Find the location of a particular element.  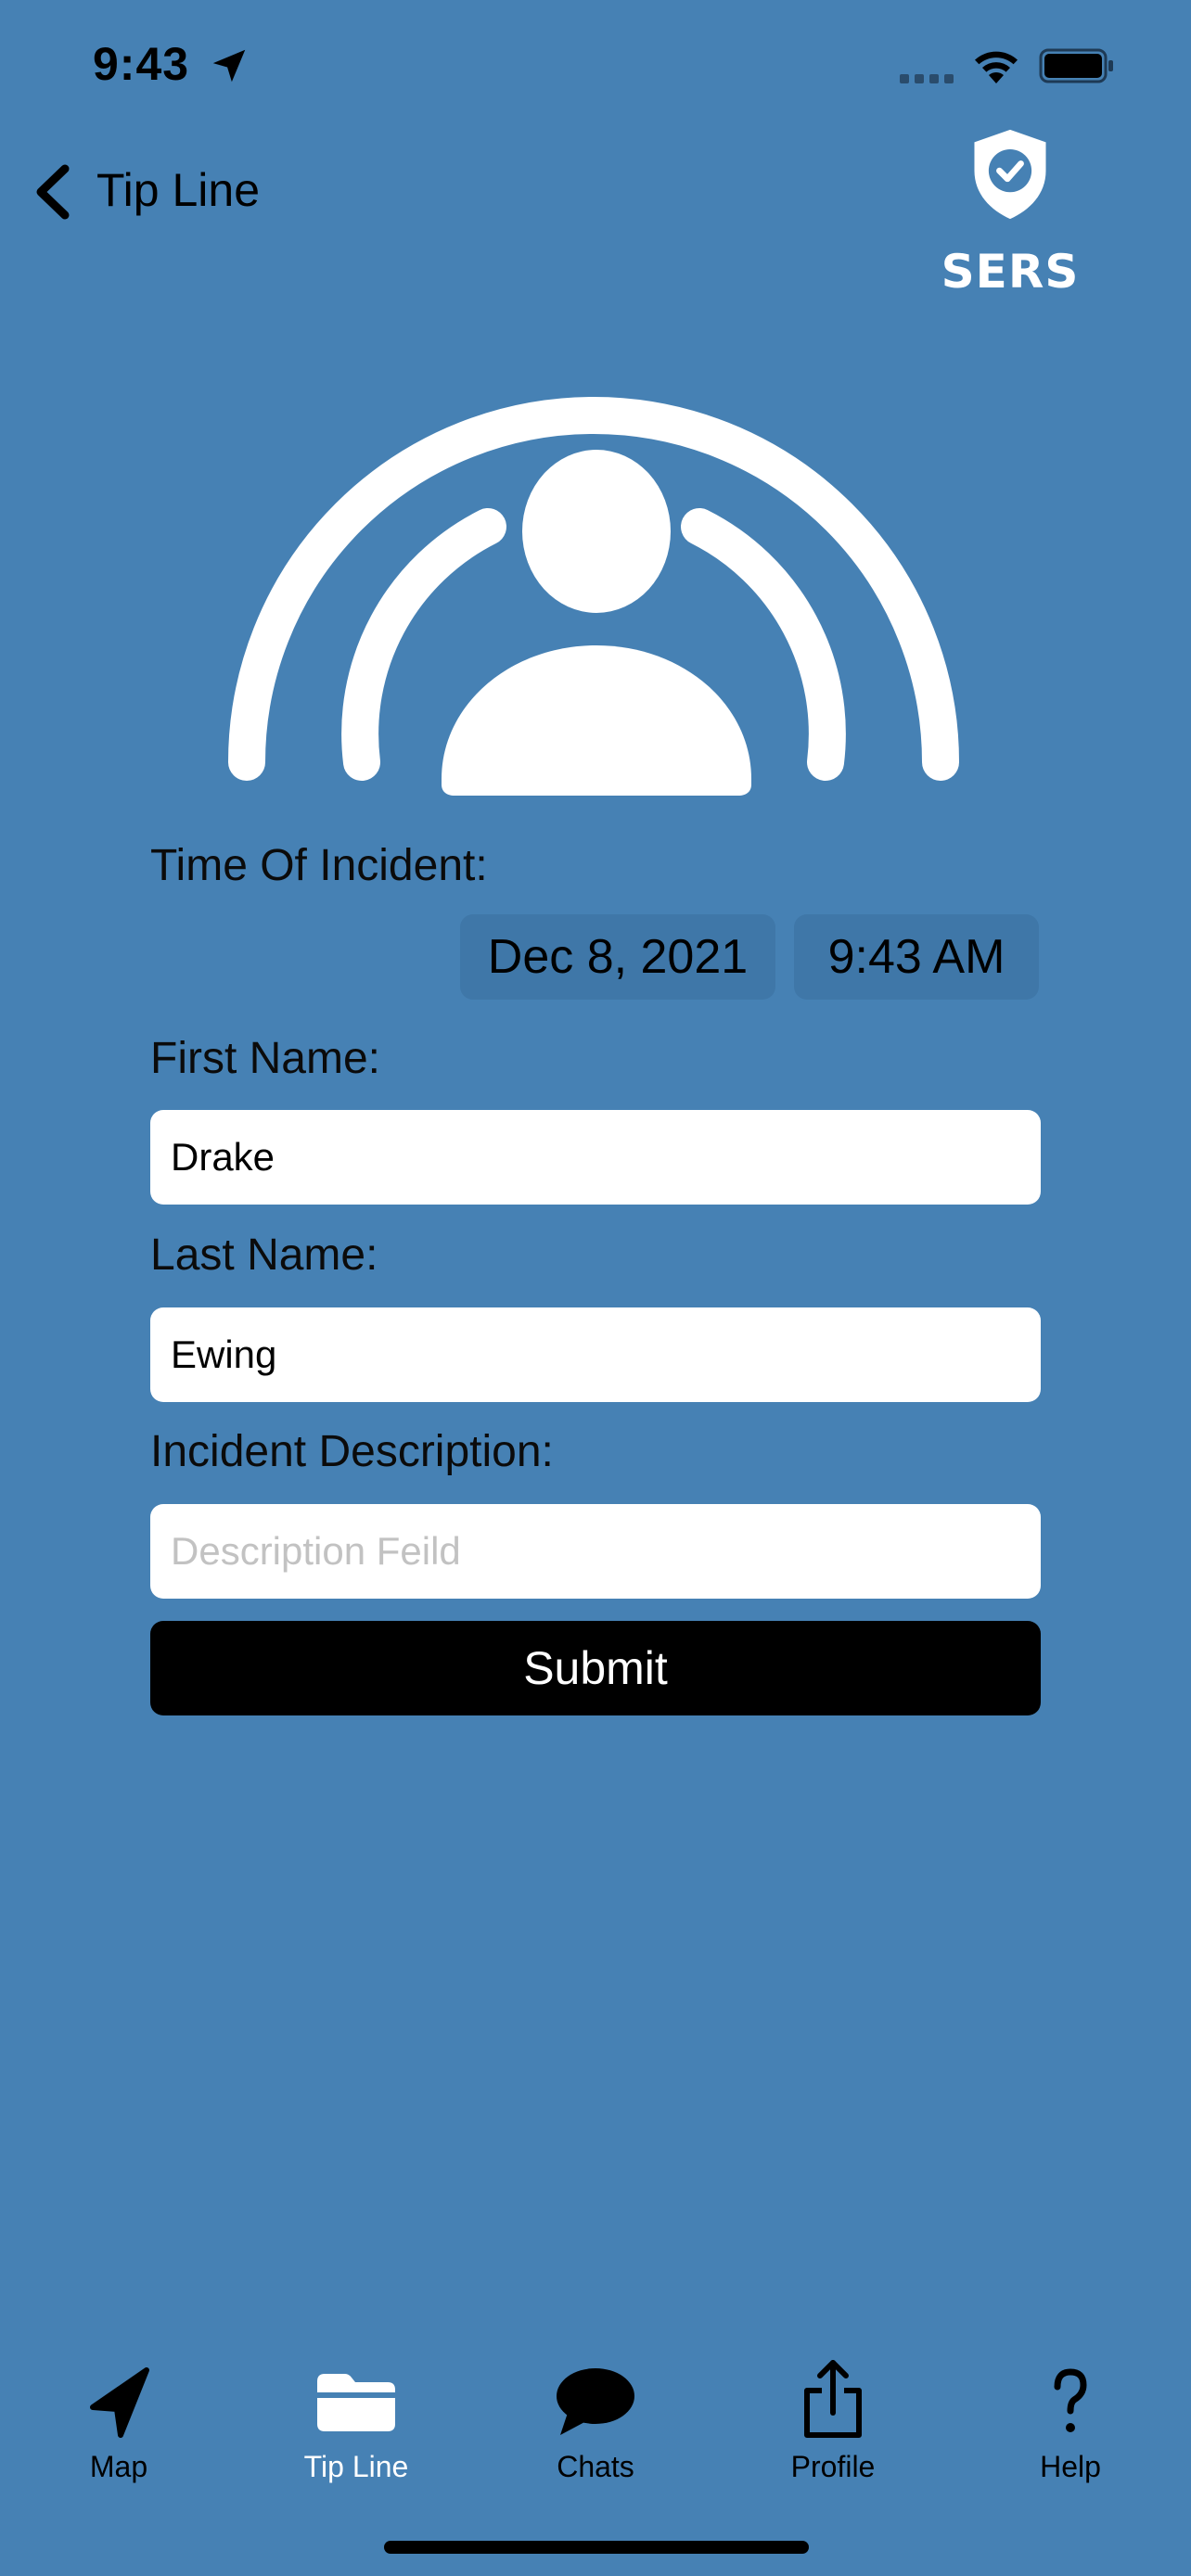

logo-text: SERS is located at coordinates (1010, 272).